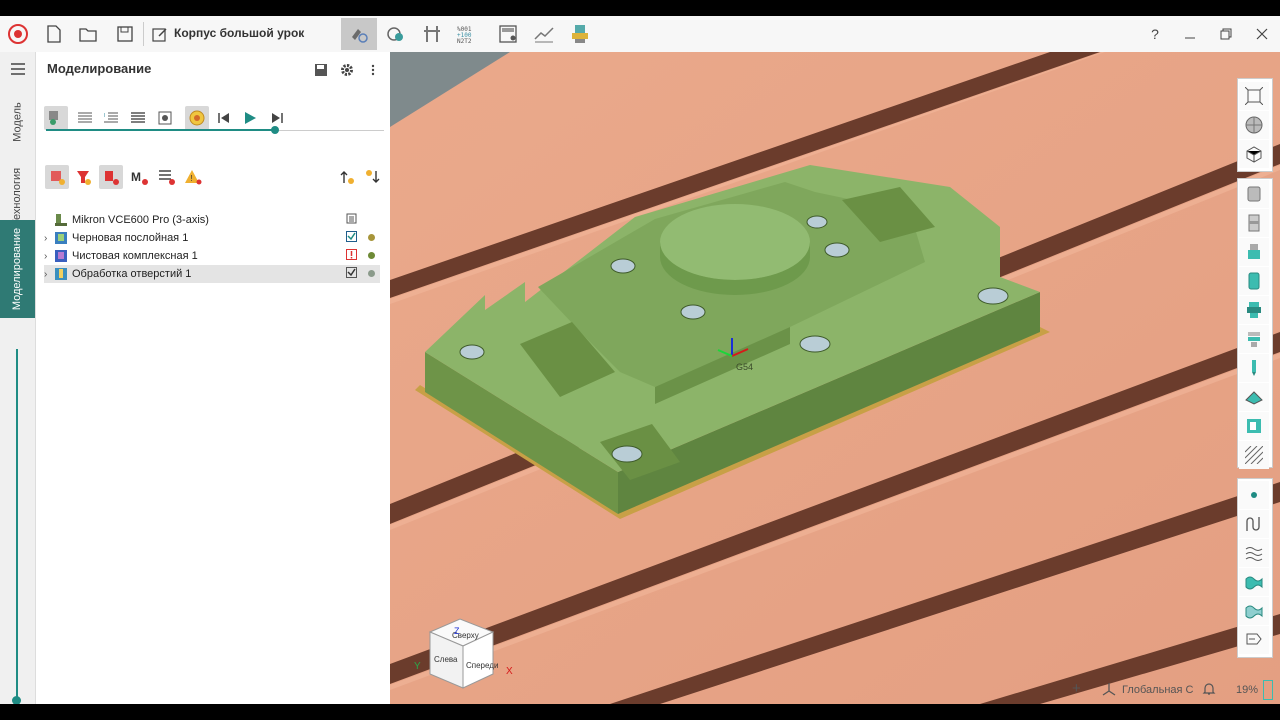 The height and width of the screenshot is (720, 1280). What do you see at coordinates (56, 118) in the screenshot?
I see `mode-select-icon` at bounding box center [56, 118].